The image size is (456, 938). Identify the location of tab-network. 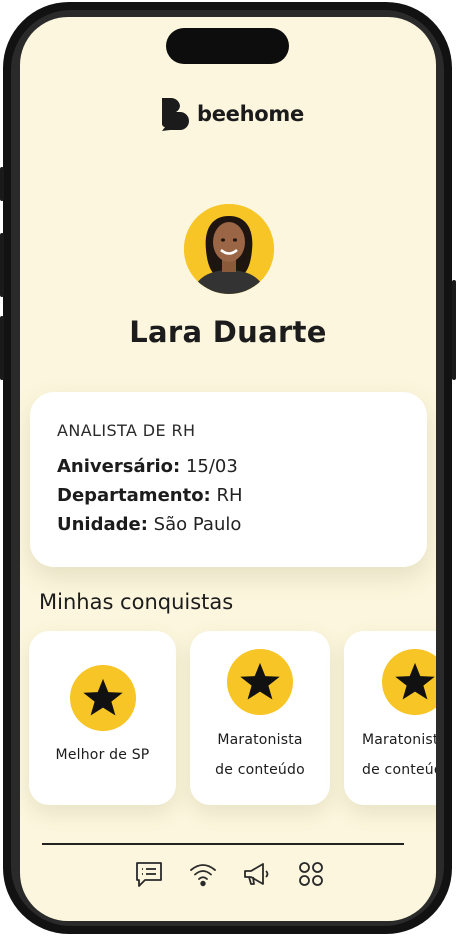
(203, 874).